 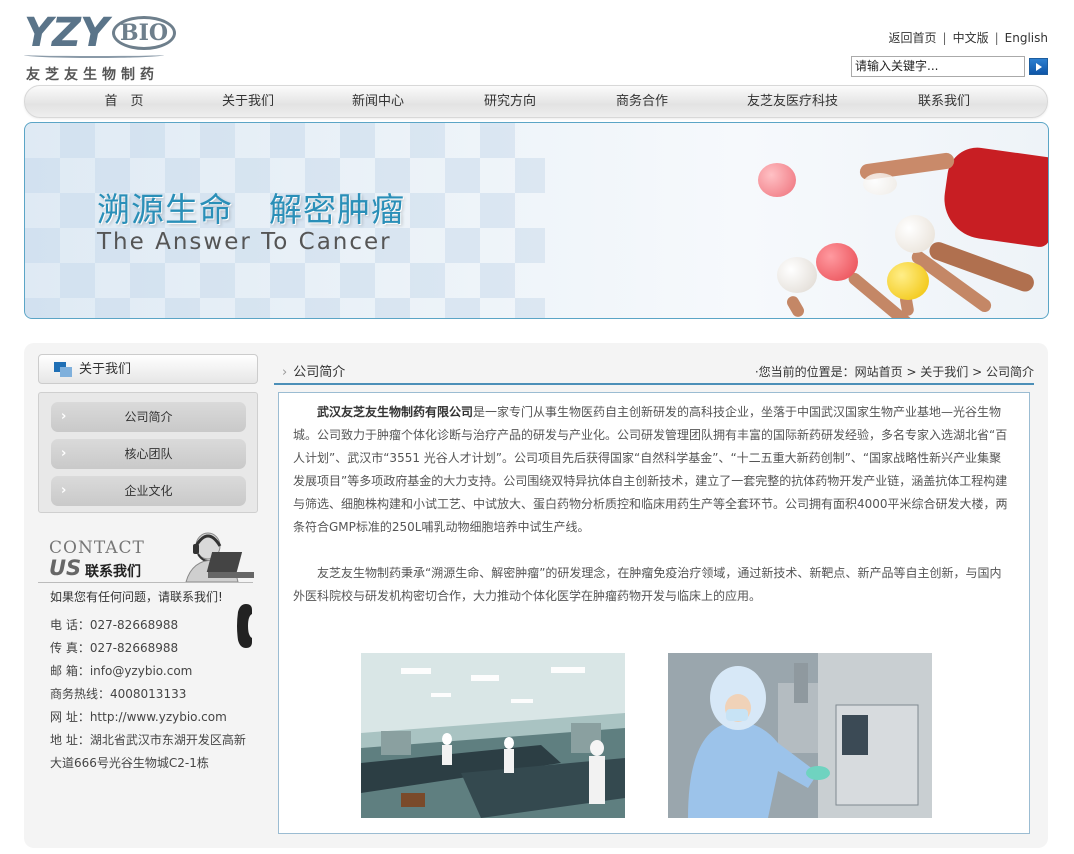 I want to click on contact-heading-cn: 联系我们, so click(x=113, y=572).